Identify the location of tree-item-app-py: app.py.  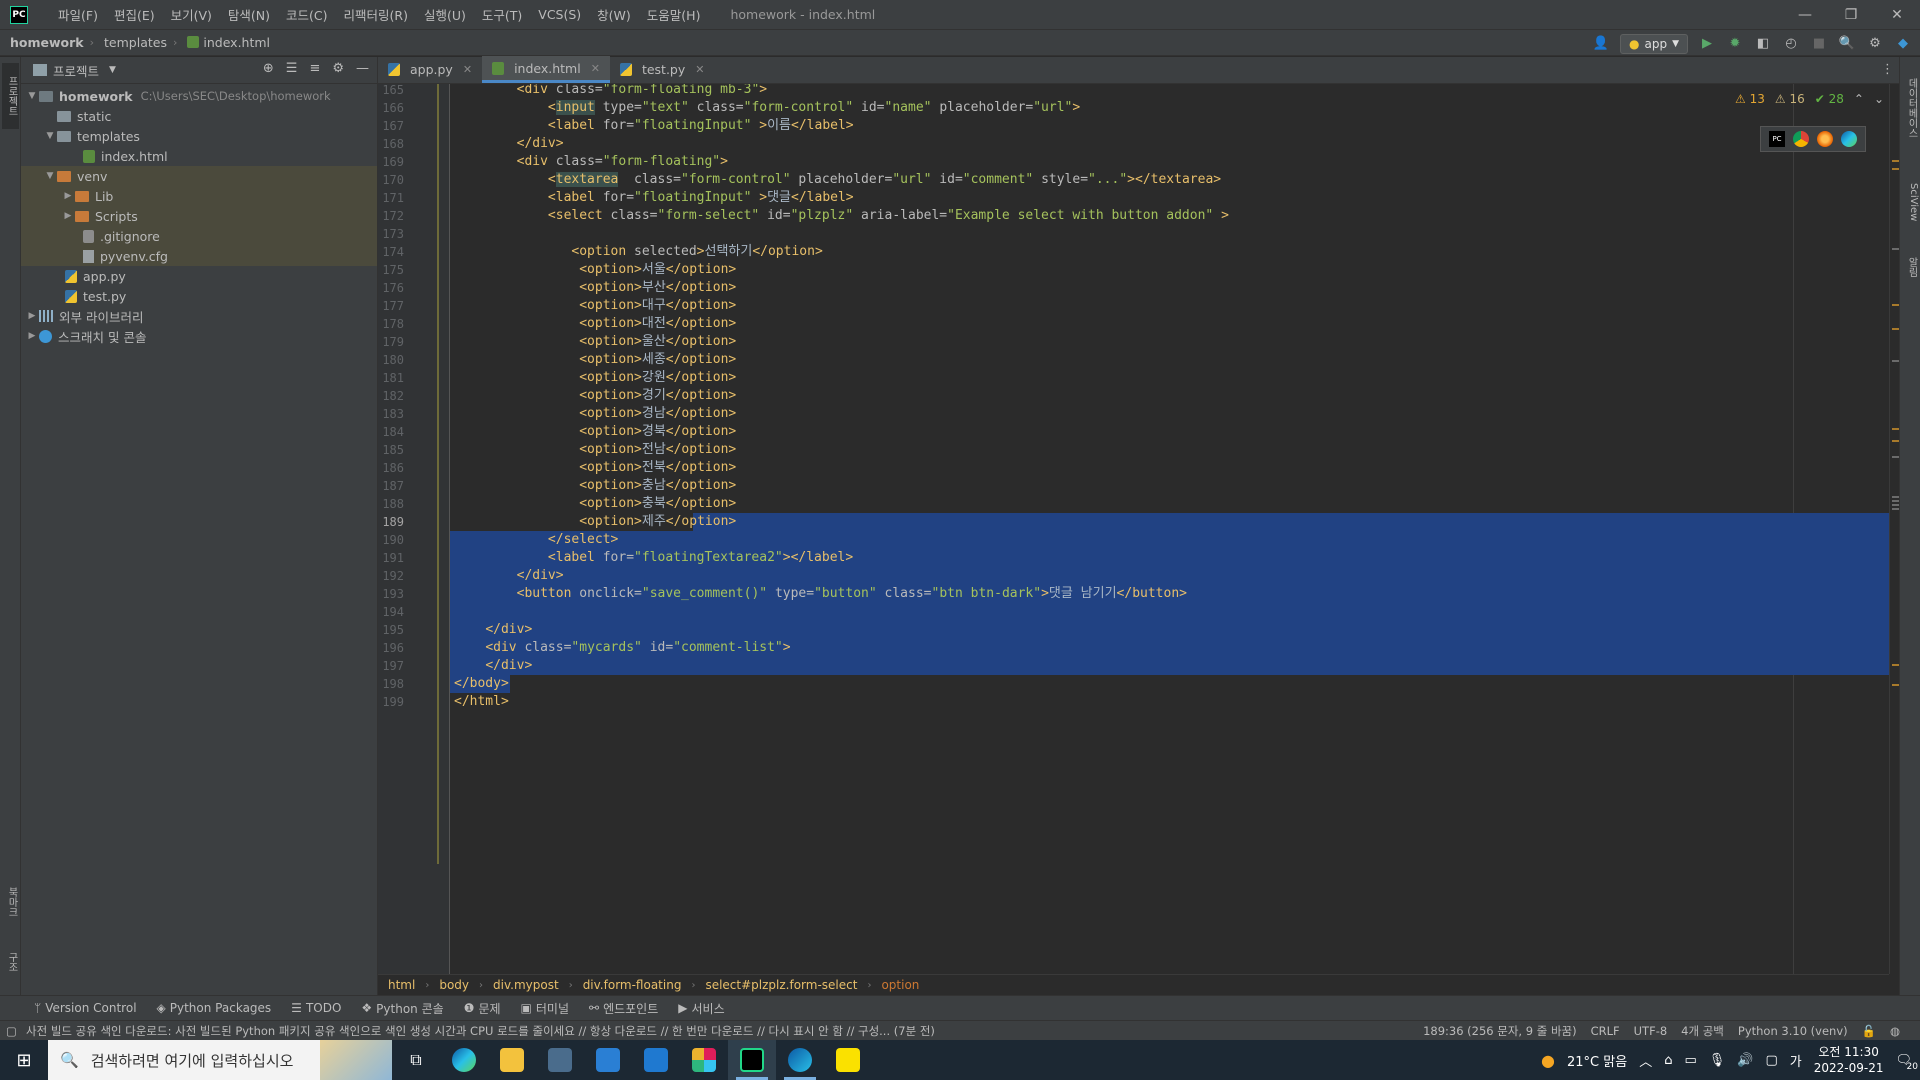
(199, 276).